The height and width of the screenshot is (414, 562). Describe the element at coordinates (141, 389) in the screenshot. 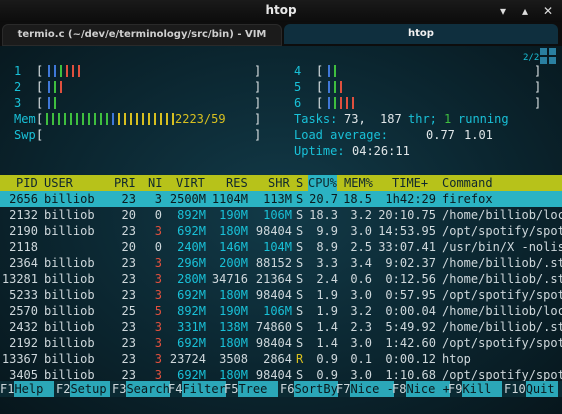

I see `fkey-search: F3Search` at that location.